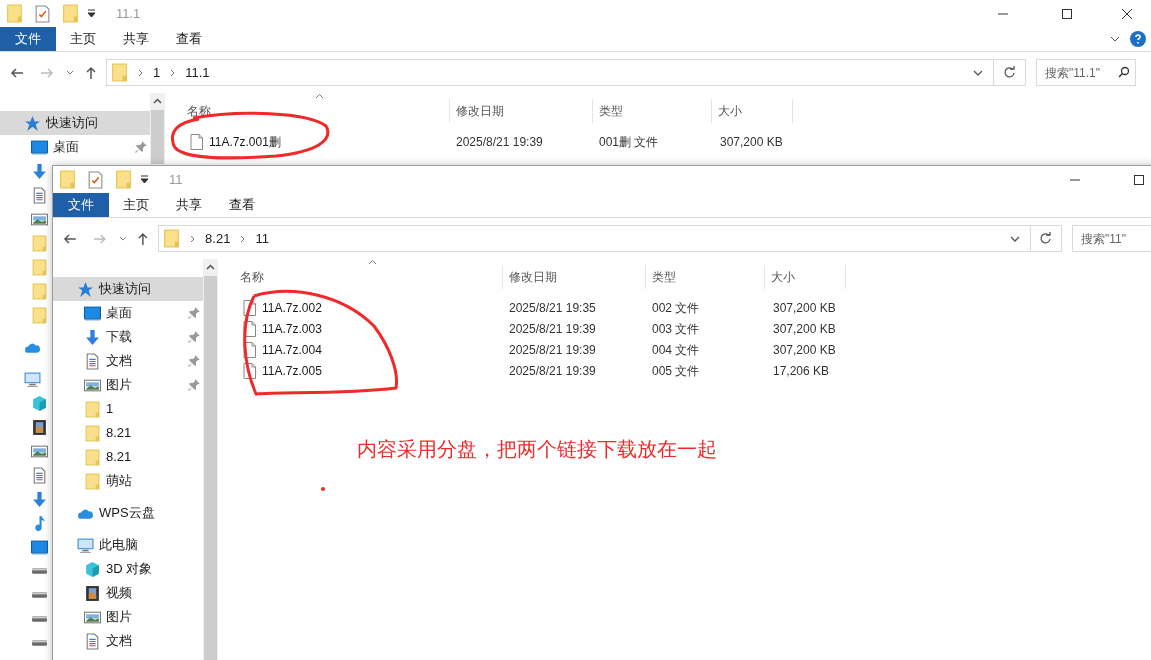 The image size is (1151, 660). What do you see at coordinates (128, 13) in the screenshot?
I see `window-title: 11.1` at bounding box center [128, 13].